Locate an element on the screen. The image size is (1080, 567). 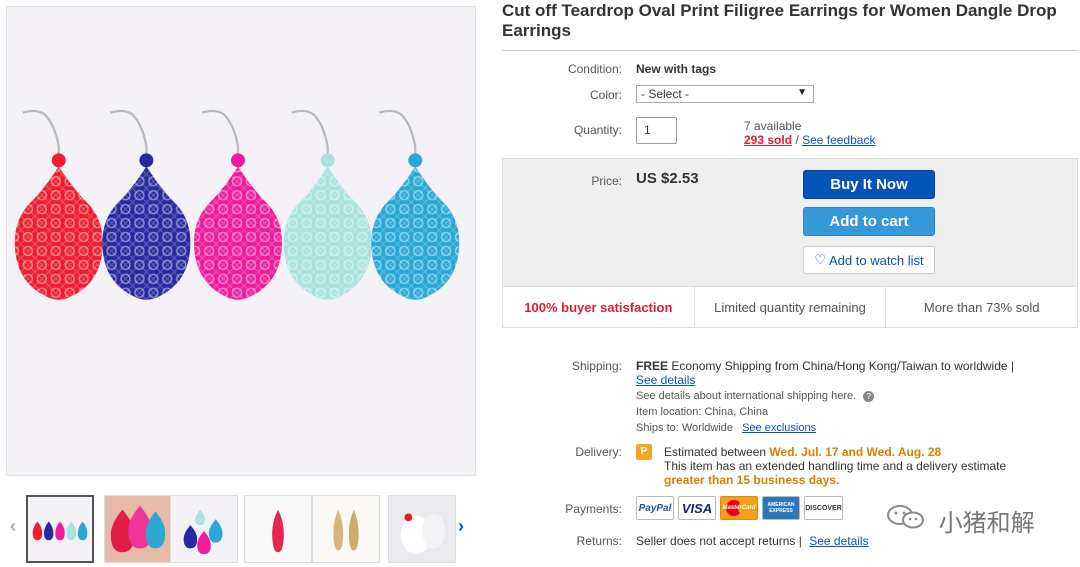
badge-satisfaction: 100% buyer satisfaction is located at coordinates (599, 307).